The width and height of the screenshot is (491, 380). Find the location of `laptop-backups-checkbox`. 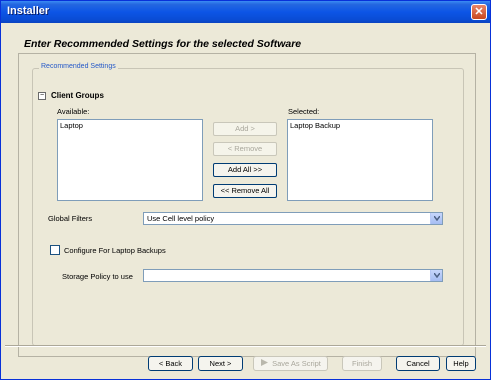

laptop-backups-checkbox is located at coordinates (55, 250).